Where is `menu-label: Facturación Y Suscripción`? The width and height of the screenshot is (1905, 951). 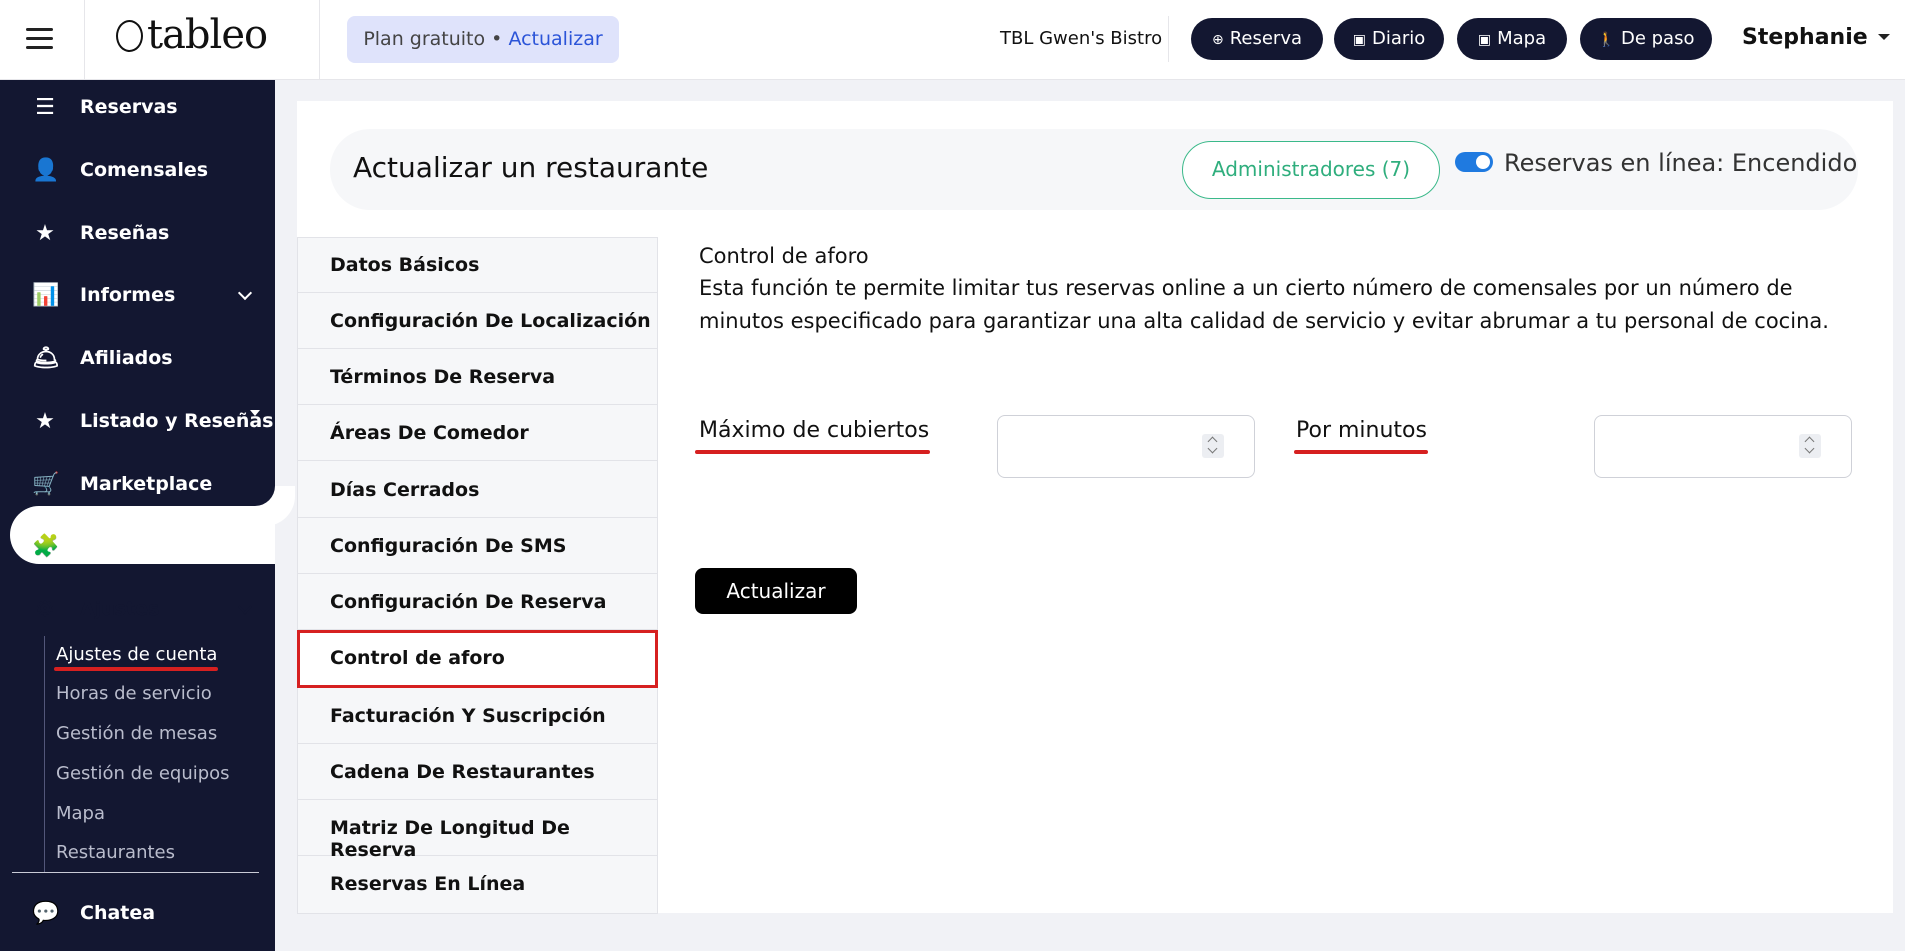
menu-label: Facturación Y Suscripción is located at coordinates (468, 716).